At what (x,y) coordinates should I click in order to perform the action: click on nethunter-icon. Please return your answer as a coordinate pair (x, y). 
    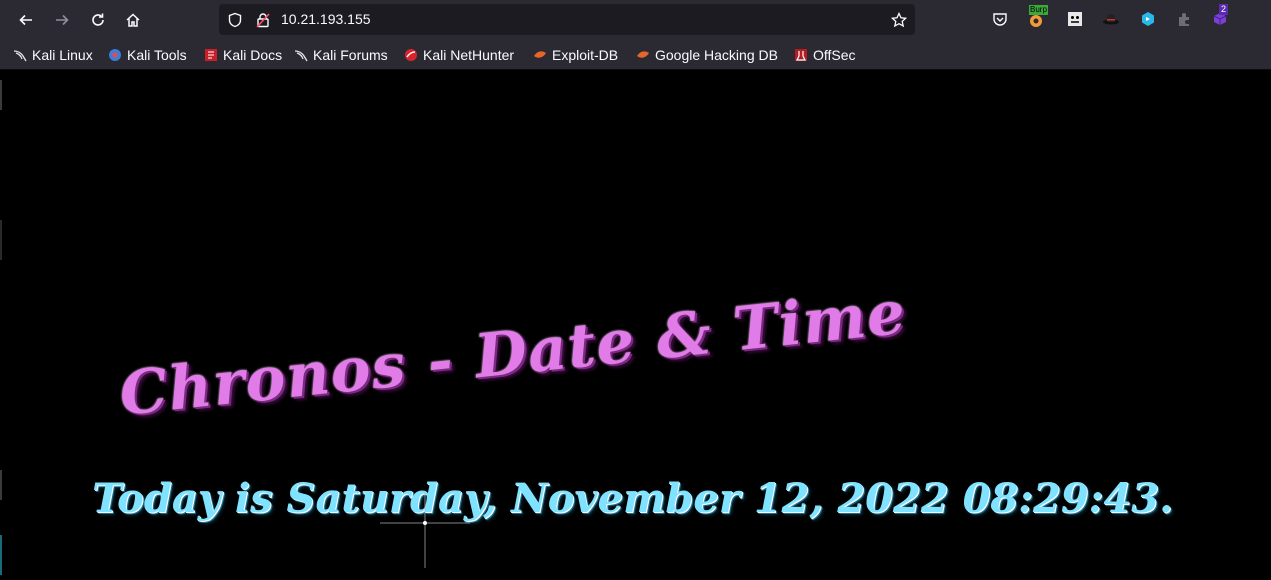
    Looking at the image, I should click on (411, 55).